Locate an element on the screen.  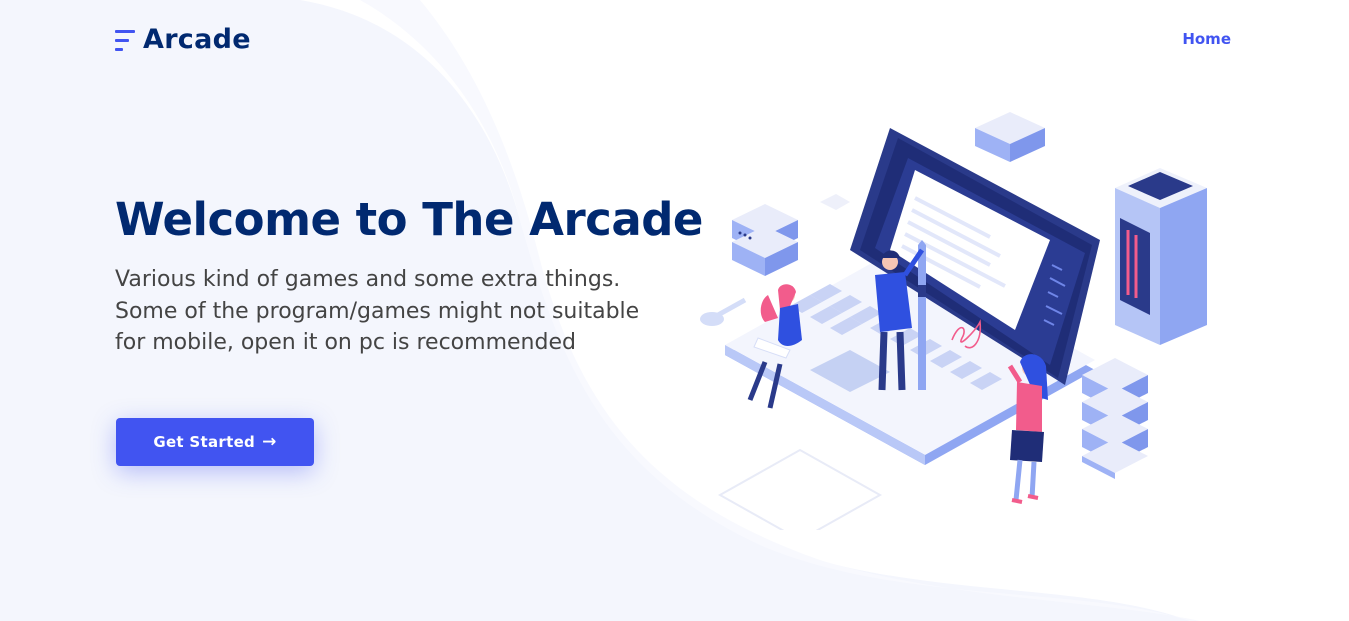
pen is located at coordinates (922, 315).